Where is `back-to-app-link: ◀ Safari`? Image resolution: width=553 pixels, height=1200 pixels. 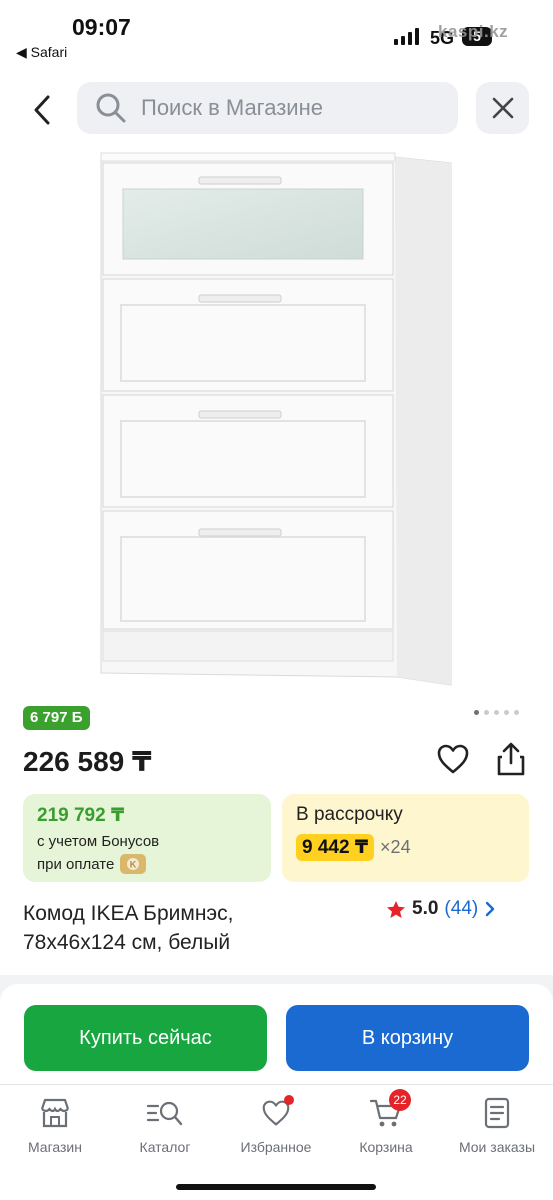 back-to-app-link: ◀ Safari is located at coordinates (41, 52).